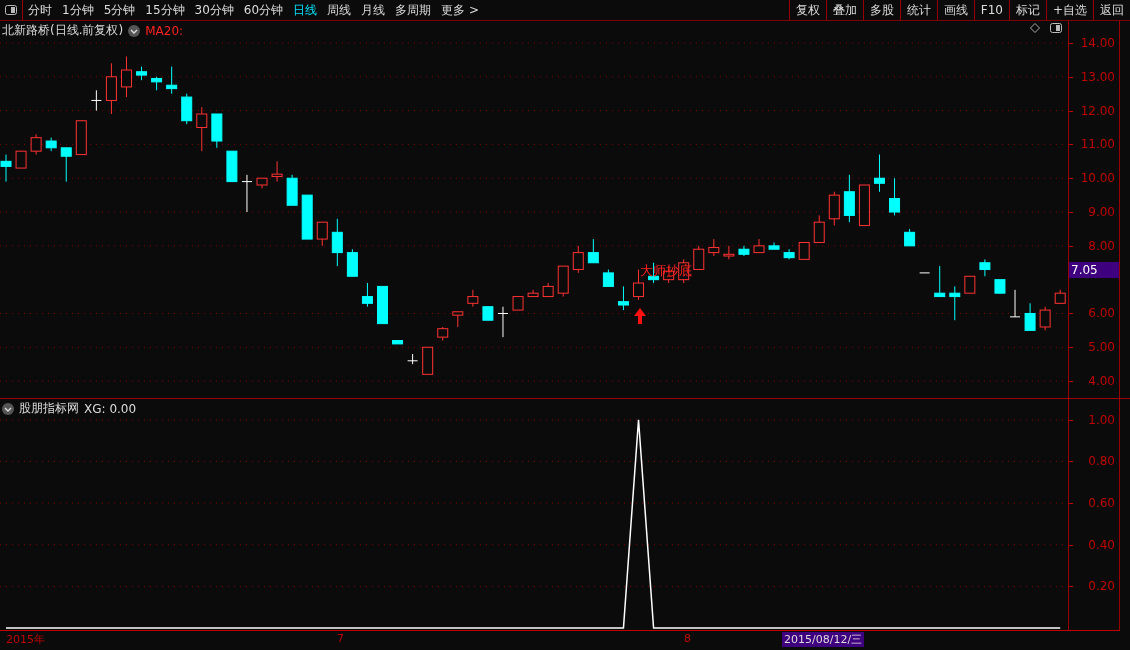  I want to click on axis-label: 0.80, so click(1101, 461).